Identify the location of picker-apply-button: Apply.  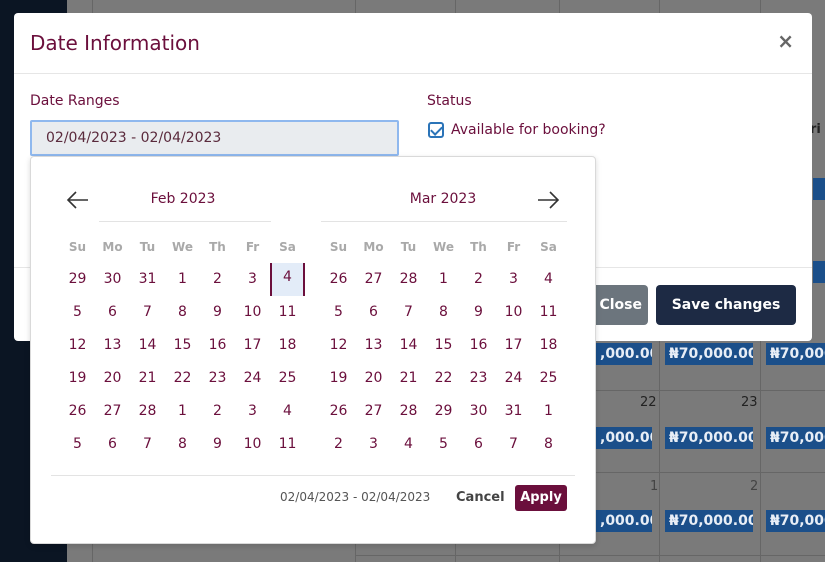
(541, 498).